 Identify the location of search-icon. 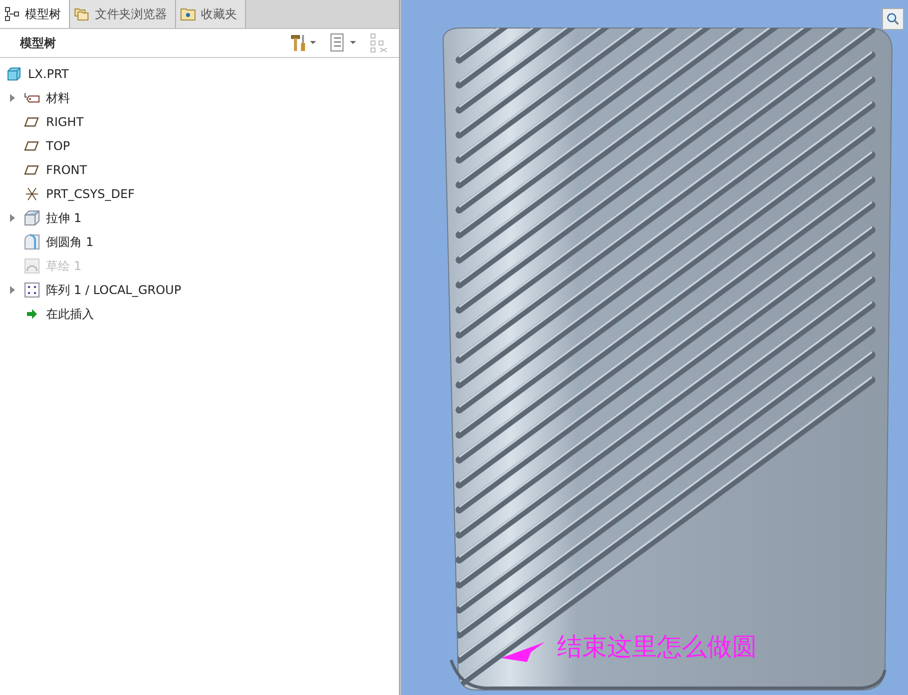
(893, 19).